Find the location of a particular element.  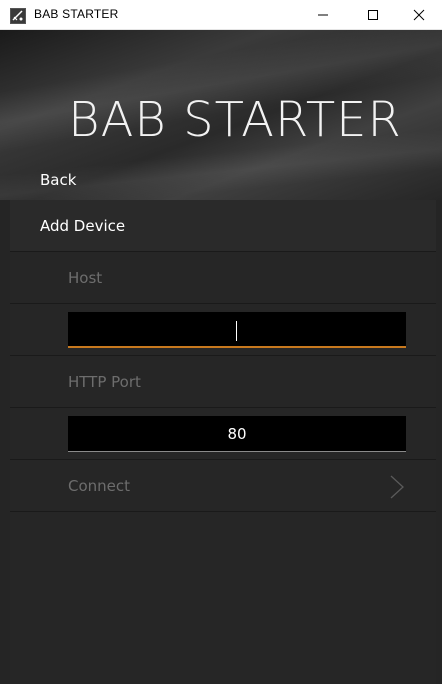

close-button is located at coordinates (419, 15).